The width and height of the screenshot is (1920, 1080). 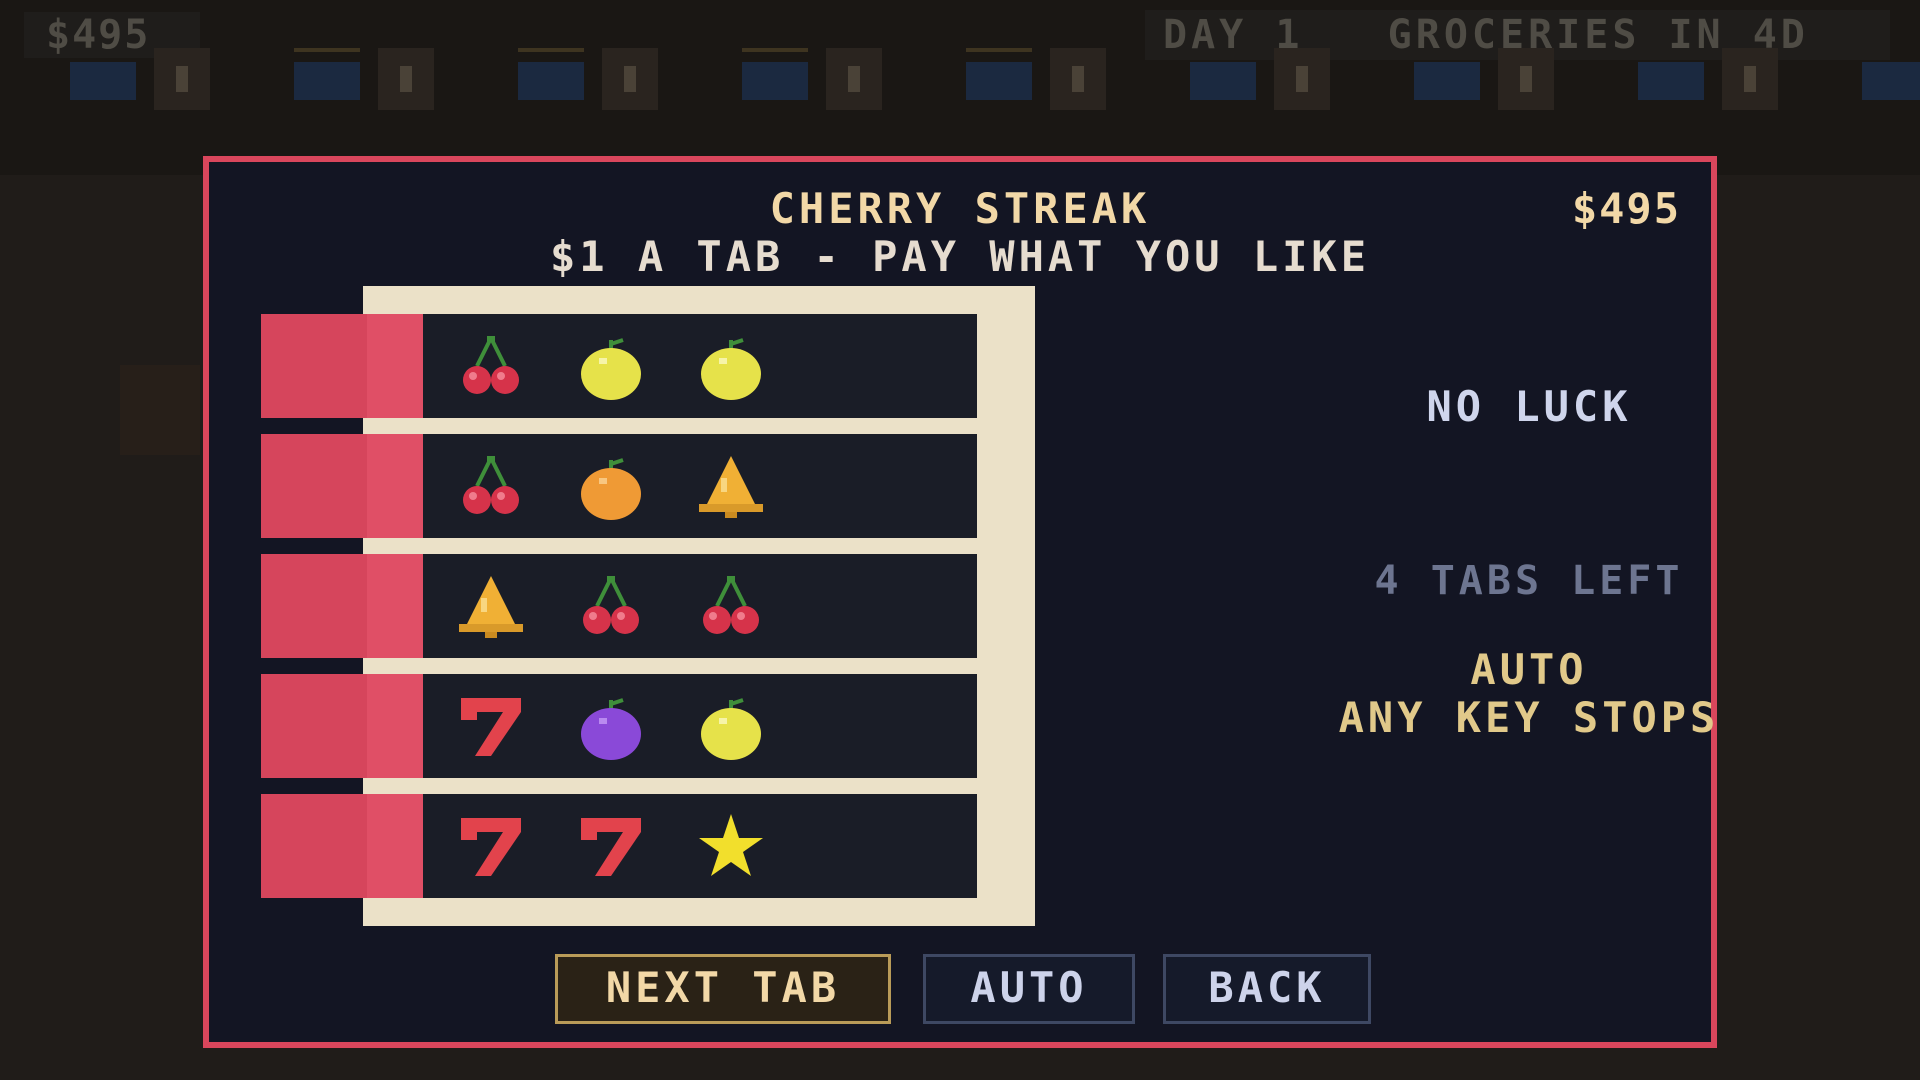 I want to click on auto-hint: ANY KEY STOPS, so click(x=1529, y=717).